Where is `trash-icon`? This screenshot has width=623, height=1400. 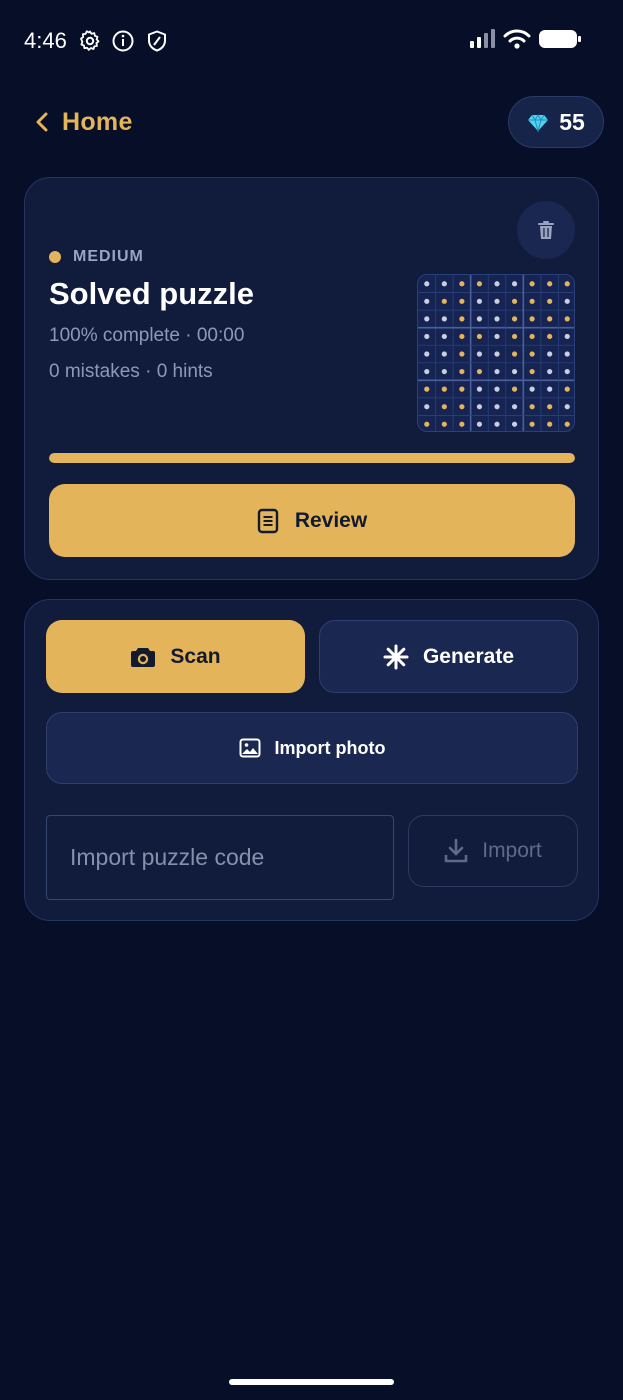
trash-icon is located at coordinates (546, 230).